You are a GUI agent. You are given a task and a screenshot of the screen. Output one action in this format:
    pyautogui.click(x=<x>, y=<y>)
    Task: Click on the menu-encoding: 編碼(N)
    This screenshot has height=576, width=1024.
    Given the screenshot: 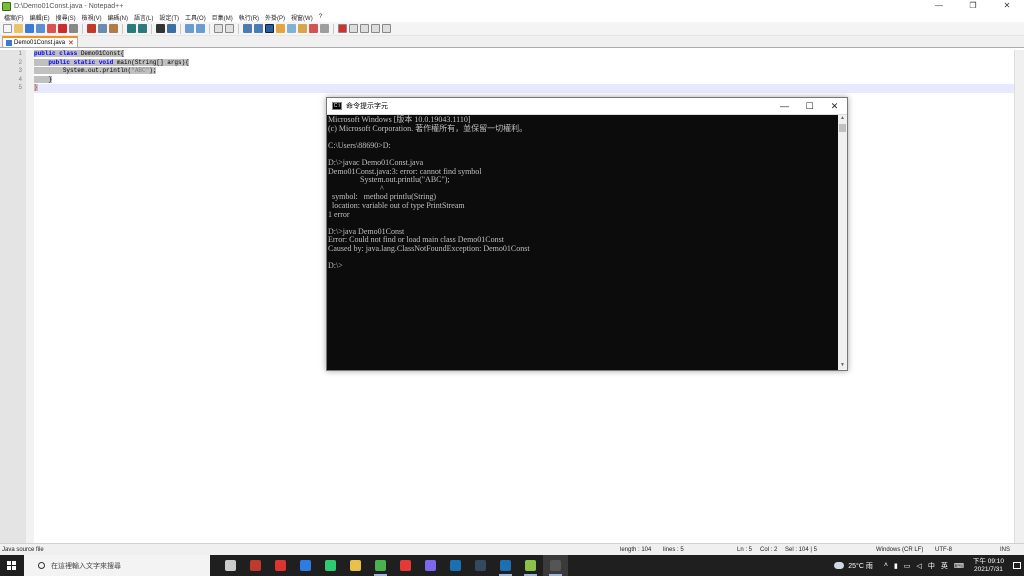 What is the action you would take?
    pyautogui.click(x=118, y=17)
    